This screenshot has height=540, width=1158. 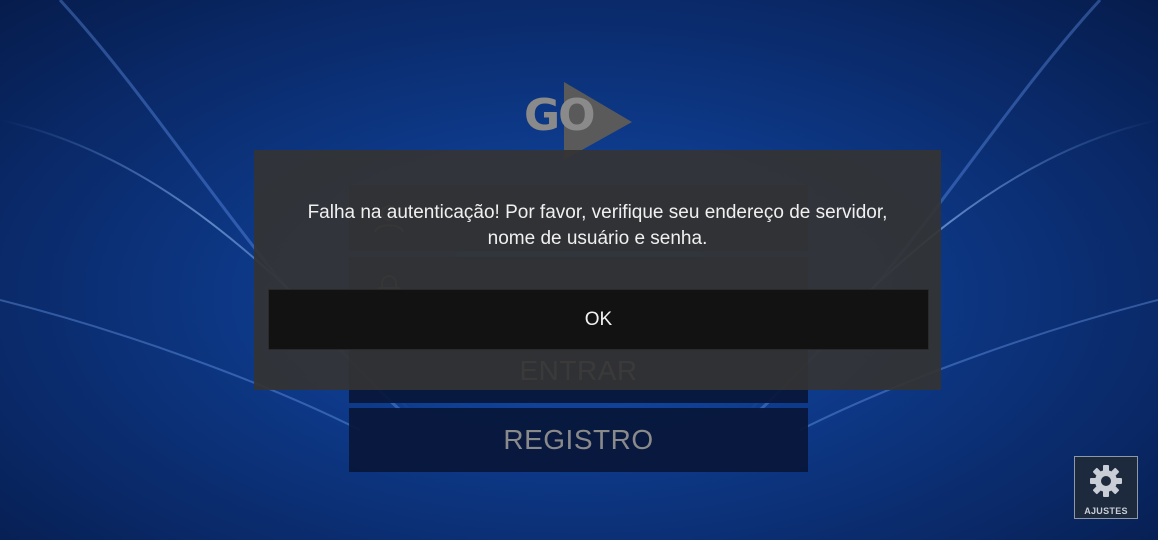 I want to click on settings-button: AJUSTES, so click(x=1106, y=487).